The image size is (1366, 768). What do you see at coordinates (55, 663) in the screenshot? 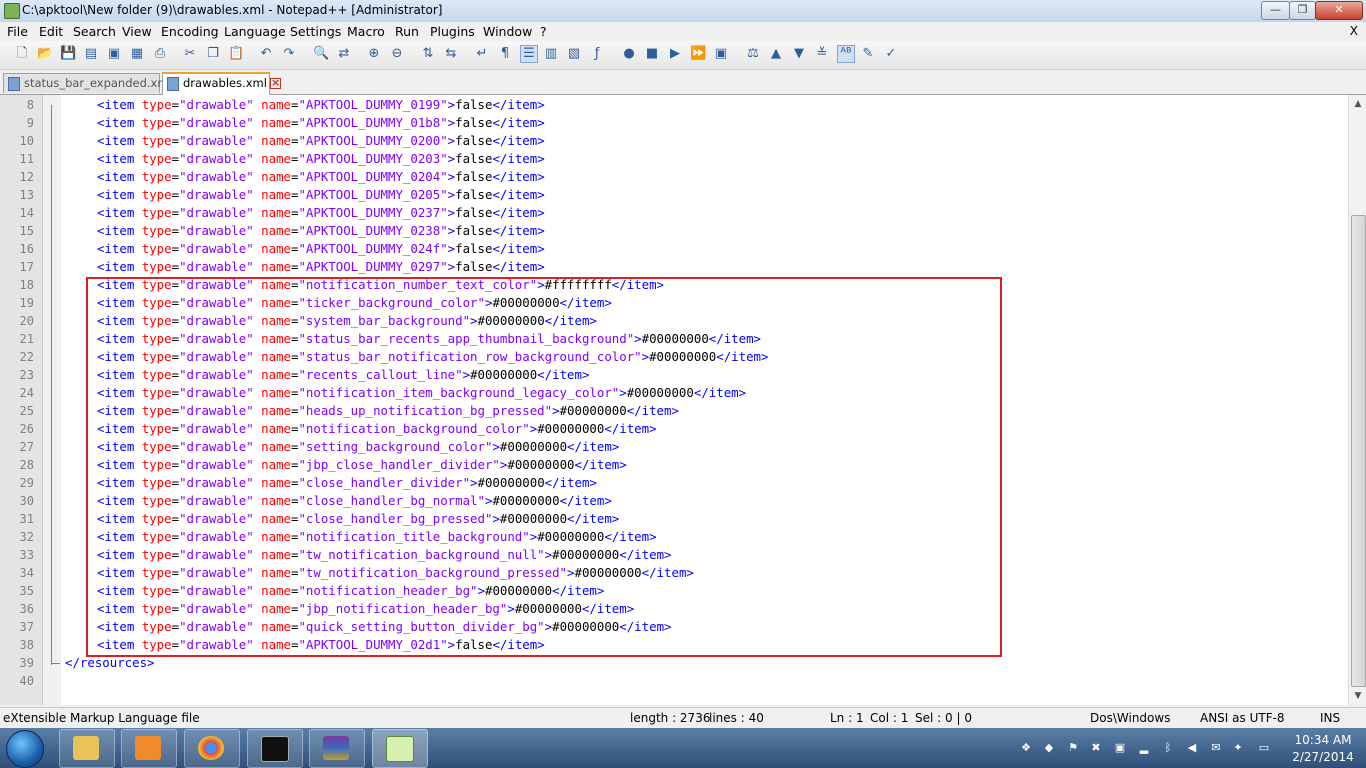
I see `fold-end` at bounding box center [55, 663].